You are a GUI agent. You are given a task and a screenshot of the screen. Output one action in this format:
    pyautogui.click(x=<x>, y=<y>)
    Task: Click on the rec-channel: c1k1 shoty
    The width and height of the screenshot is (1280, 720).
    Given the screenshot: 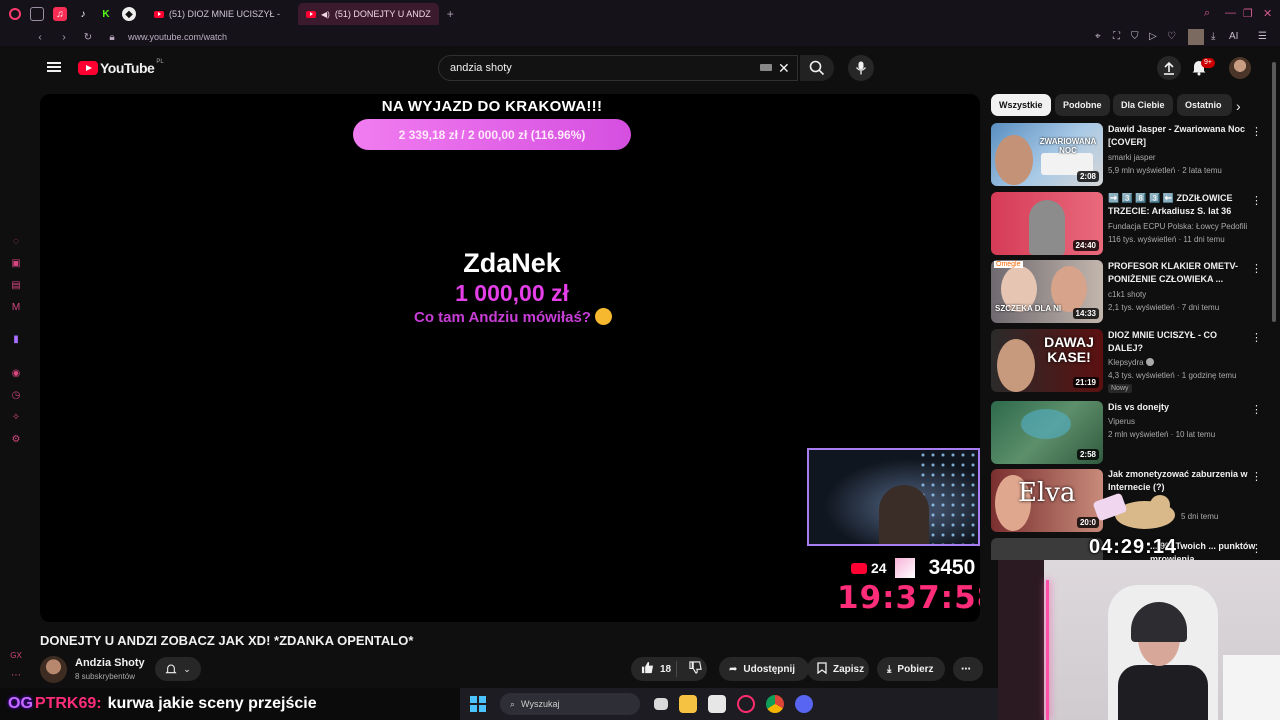 What is the action you would take?
    pyautogui.click(x=1180, y=294)
    